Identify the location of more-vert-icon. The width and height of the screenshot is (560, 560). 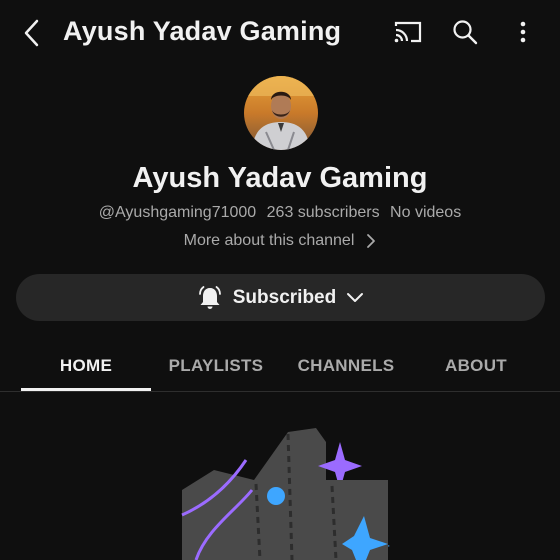
(523, 32).